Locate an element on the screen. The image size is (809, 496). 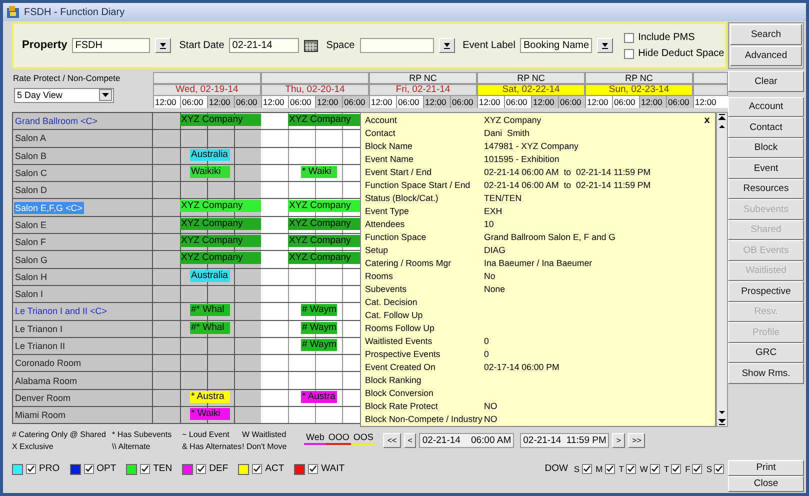
action-button: Resources is located at coordinates (766, 188).